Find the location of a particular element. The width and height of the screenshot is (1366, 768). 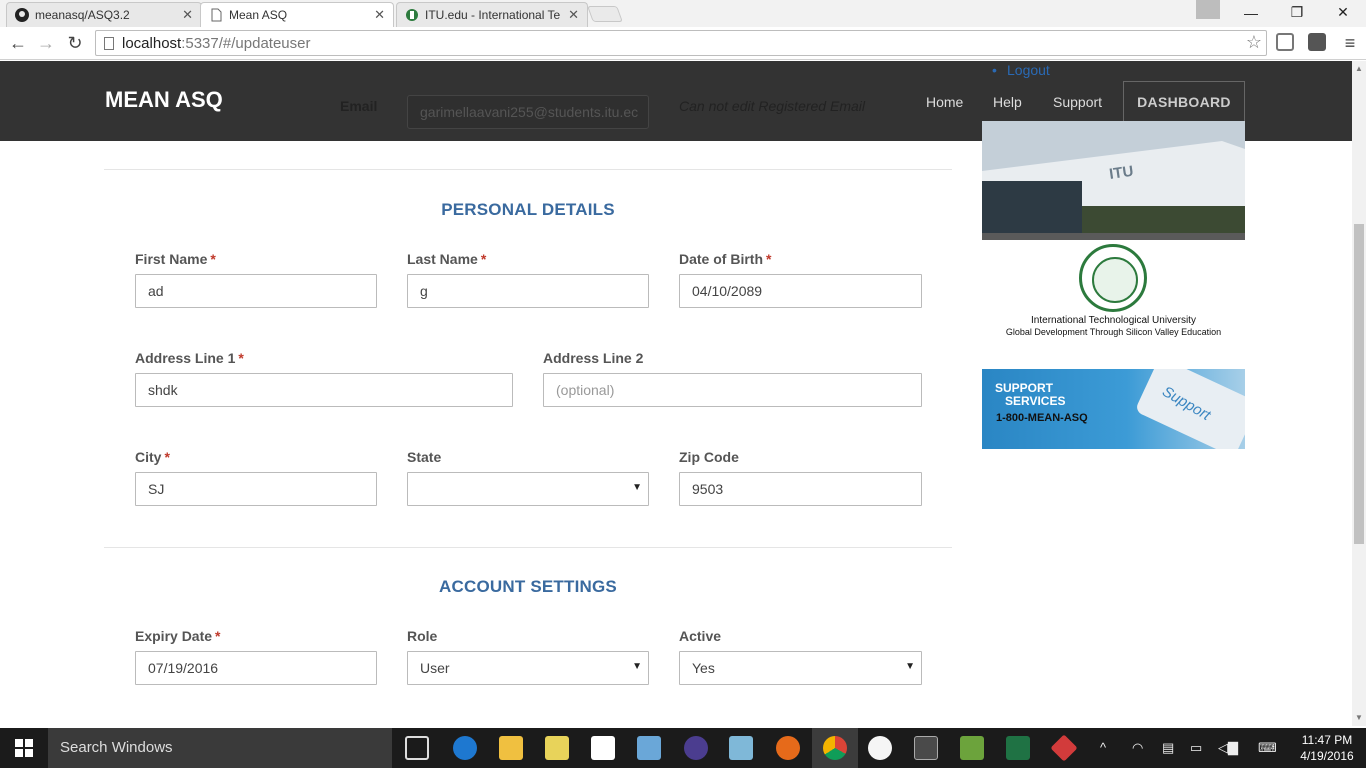

tab-title: ITU.edu - International Te is located at coordinates (493, 15).